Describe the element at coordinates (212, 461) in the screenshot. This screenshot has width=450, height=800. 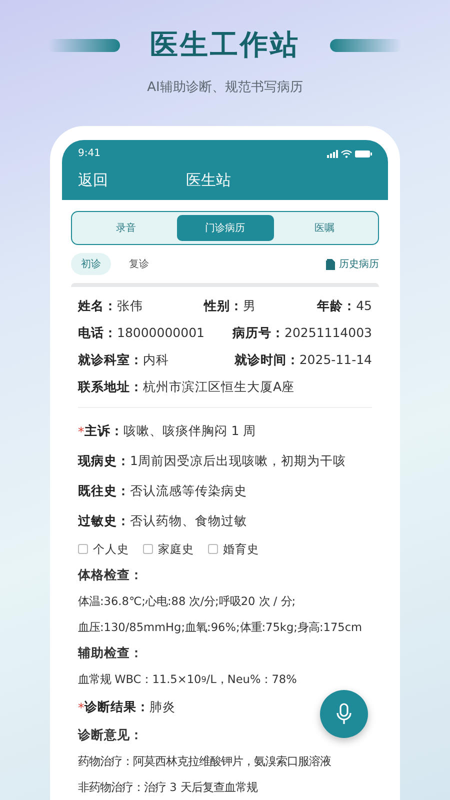
I see `record-field: 现病史：1周前因受凉后出现咳嗽，初期为干咳` at that location.